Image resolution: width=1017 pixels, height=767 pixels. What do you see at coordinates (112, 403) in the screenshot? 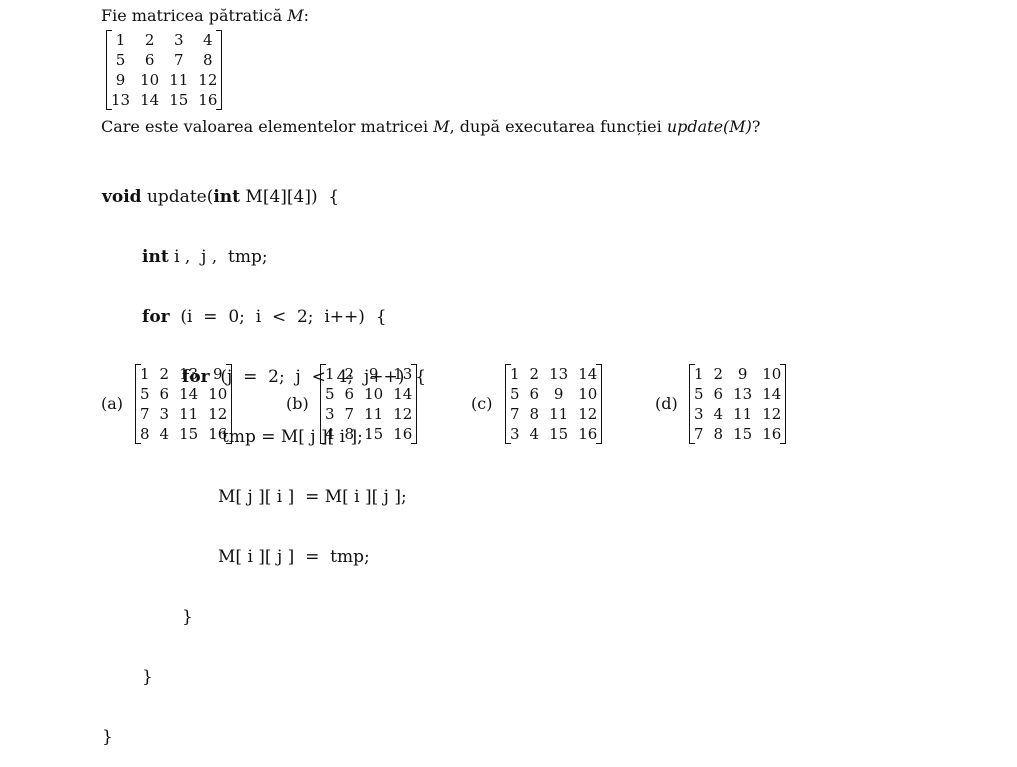
I see `option-label: (a)` at bounding box center [112, 403].